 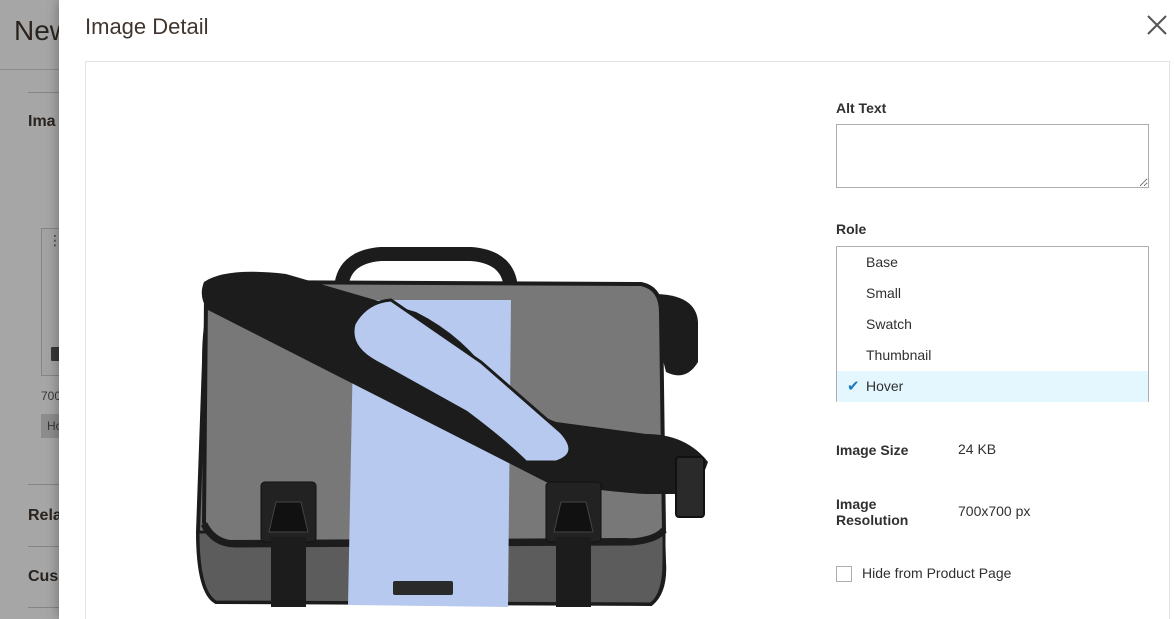 What do you see at coordinates (861, 108) in the screenshot?
I see `alt-text-label: Alt Text` at bounding box center [861, 108].